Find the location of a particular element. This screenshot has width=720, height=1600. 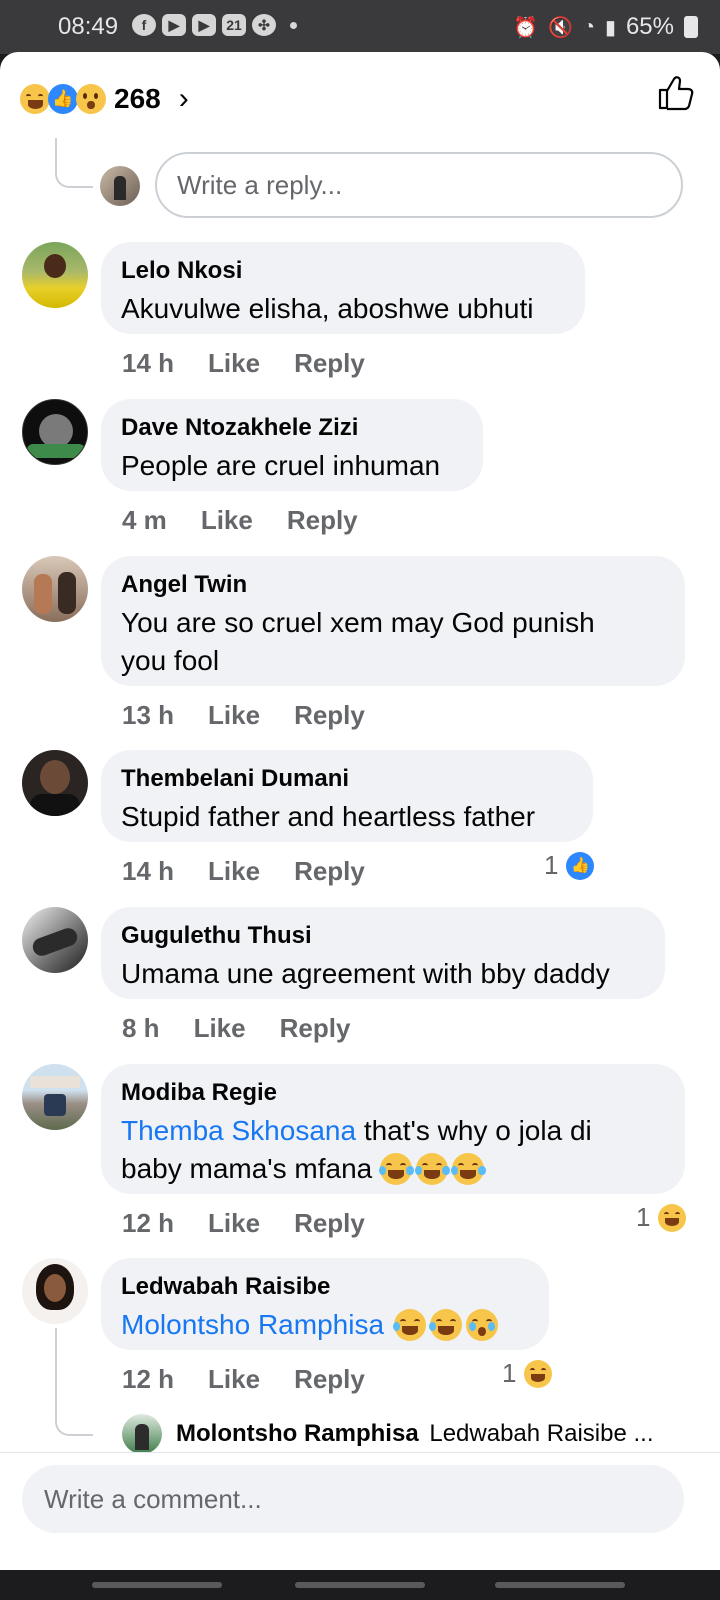

comment-text-line-1: Themba Skhosana that's why o jola di is located at coordinates (393, 1131).